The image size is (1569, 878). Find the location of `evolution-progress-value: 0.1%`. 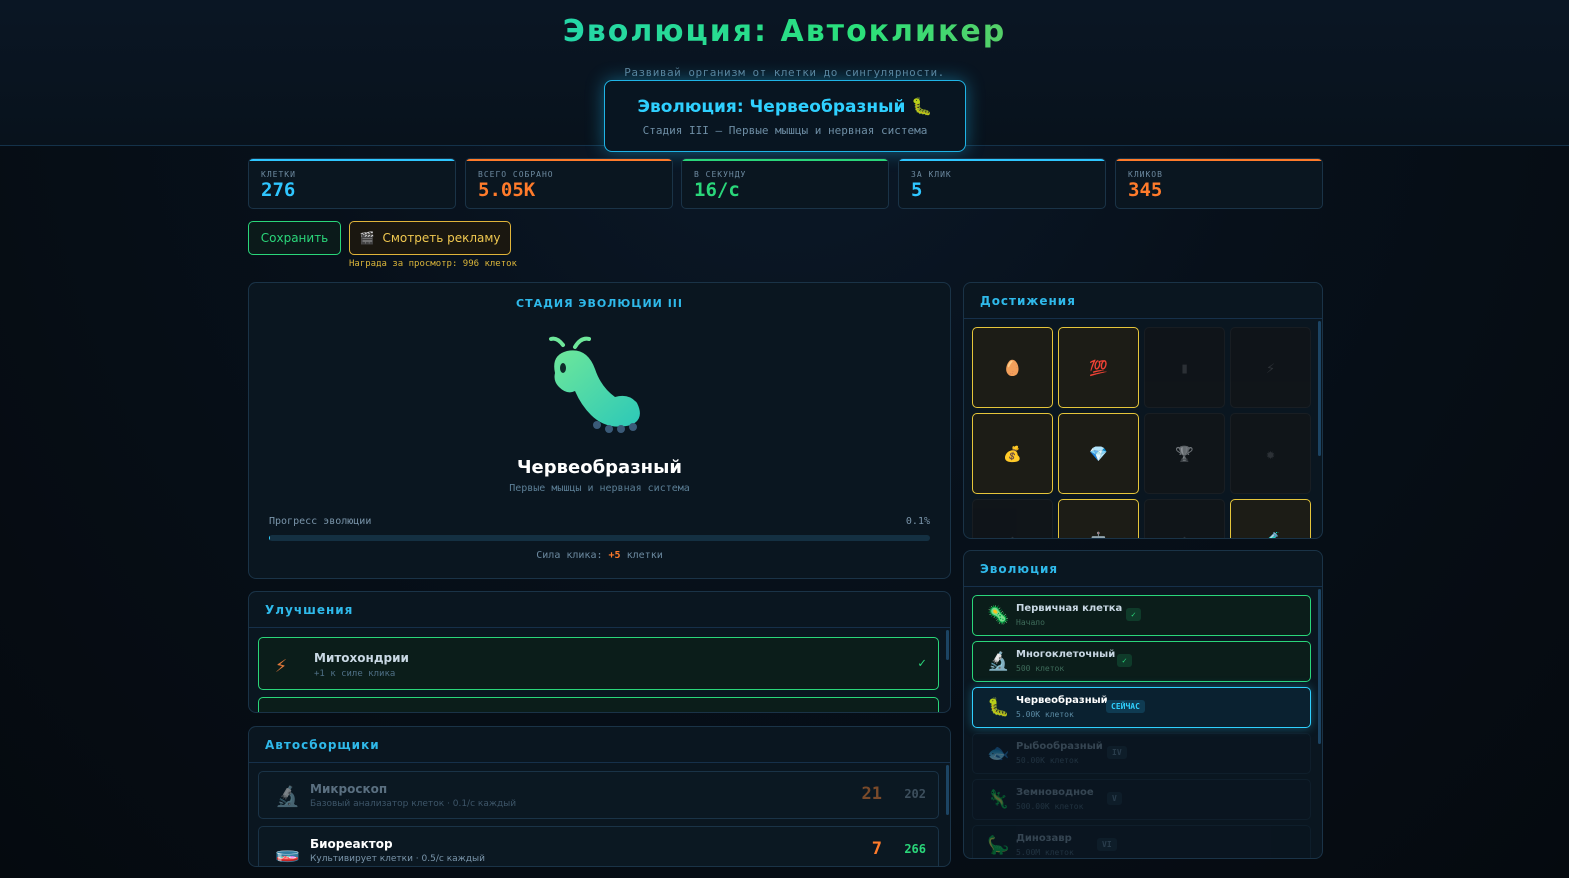

evolution-progress-value: 0.1% is located at coordinates (917, 521).